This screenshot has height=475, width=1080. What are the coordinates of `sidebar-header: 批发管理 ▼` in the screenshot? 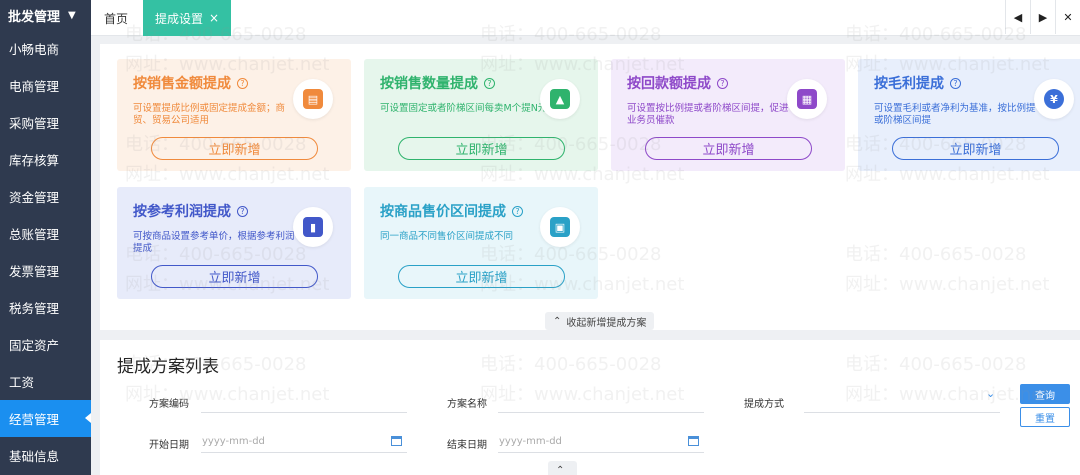 It's located at (45, 15).